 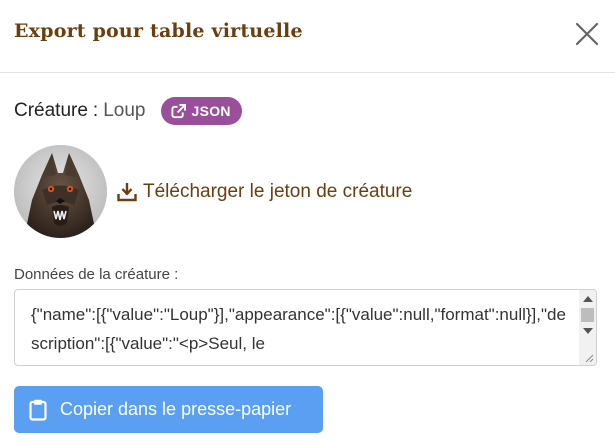 I want to click on resize-handle-icon, so click(x=589, y=358).